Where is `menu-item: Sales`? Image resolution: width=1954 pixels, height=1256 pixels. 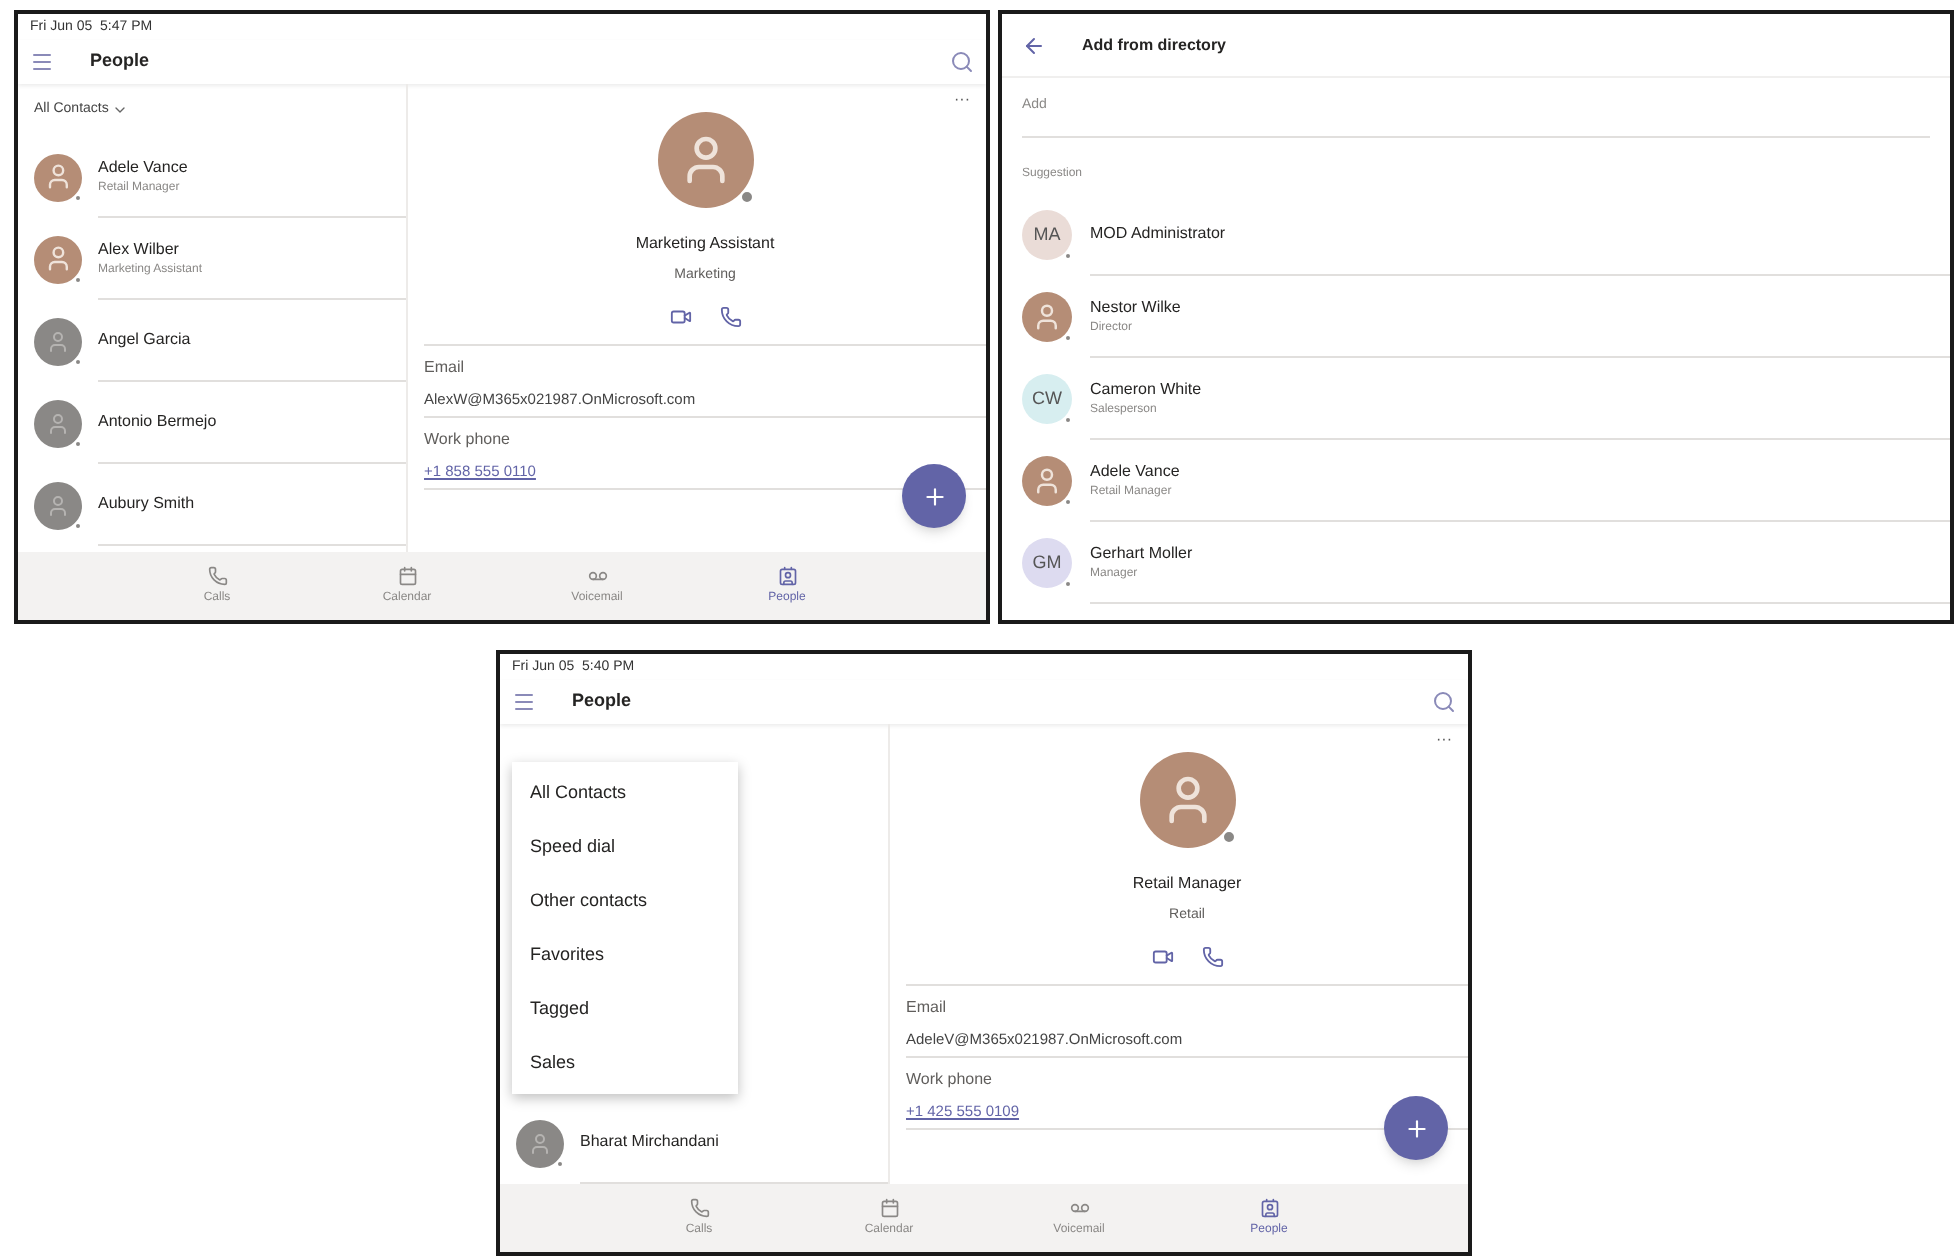 menu-item: Sales is located at coordinates (625, 1063).